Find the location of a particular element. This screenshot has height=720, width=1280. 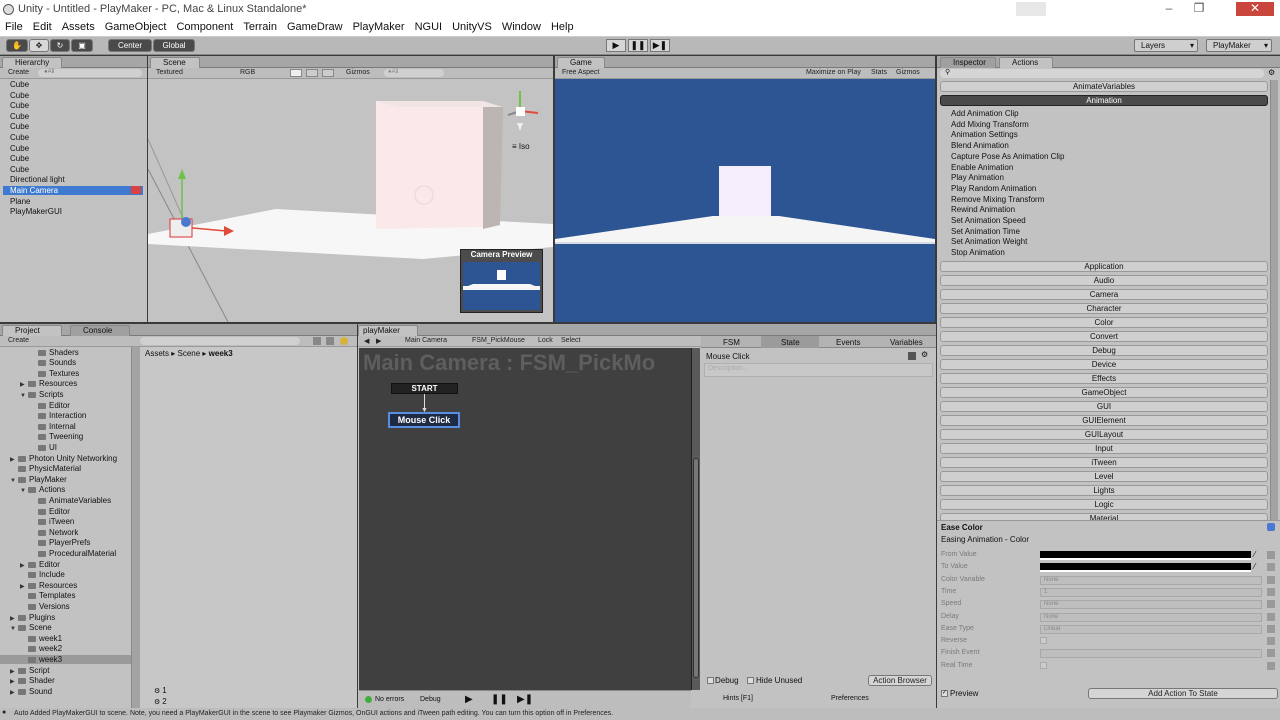

orientation-gizmo-center is located at coordinates (520, 111).